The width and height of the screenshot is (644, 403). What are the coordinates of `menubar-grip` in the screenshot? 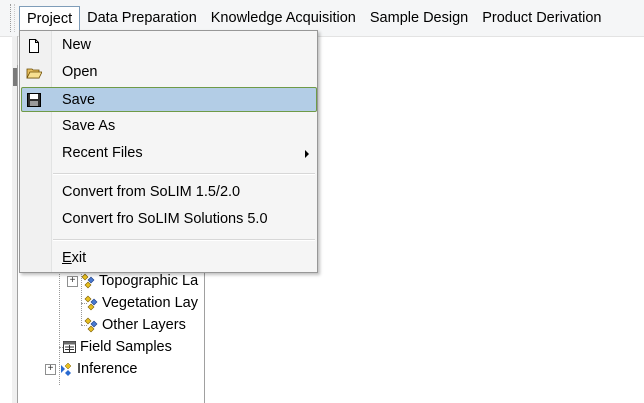 It's located at (12, 18).